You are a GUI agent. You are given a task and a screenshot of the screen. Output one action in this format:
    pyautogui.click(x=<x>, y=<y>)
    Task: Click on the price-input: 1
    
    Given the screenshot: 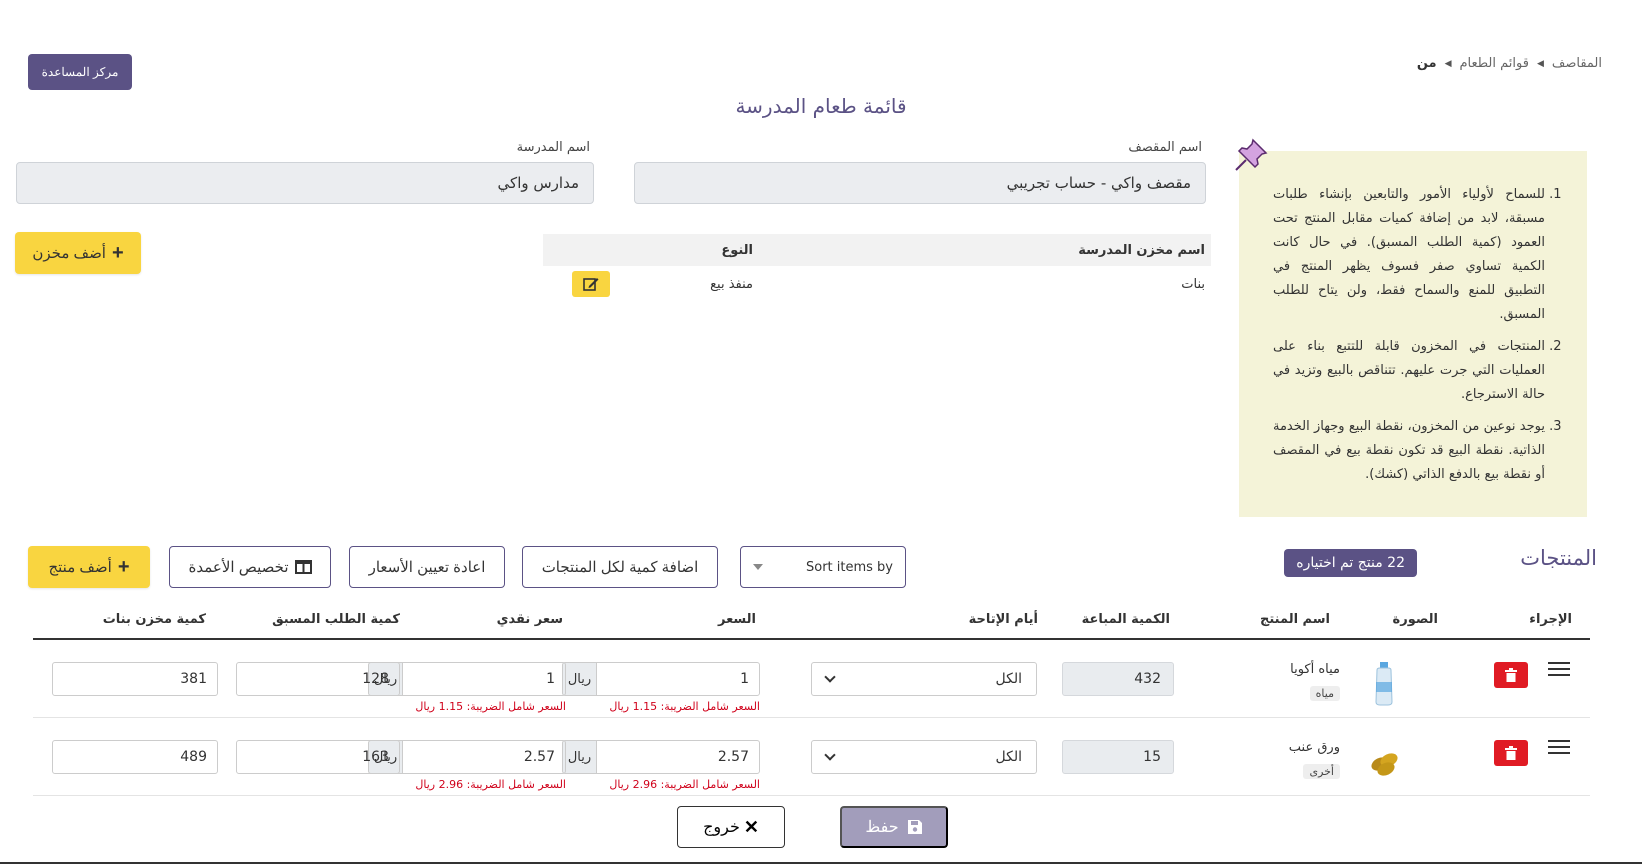 What is the action you would take?
    pyautogui.click(x=678, y=679)
    